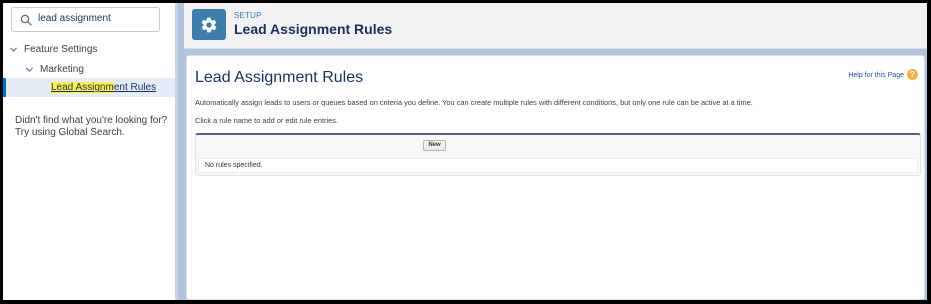 The width and height of the screenshot is (931, 304). I want to click on setup-icon-tile, so click(209, 24).